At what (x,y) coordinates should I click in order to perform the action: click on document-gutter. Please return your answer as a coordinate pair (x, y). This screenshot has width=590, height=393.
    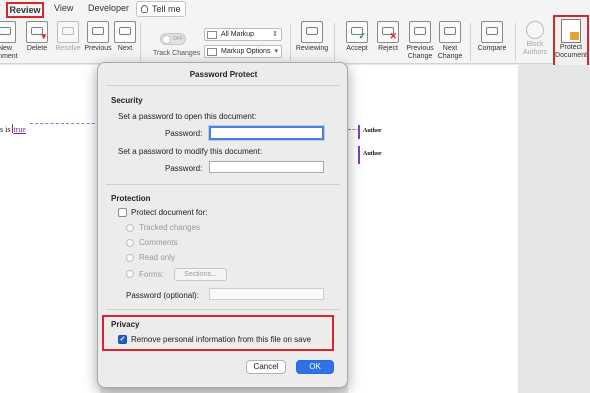
    Looking at the image, I should click on (554, 229).